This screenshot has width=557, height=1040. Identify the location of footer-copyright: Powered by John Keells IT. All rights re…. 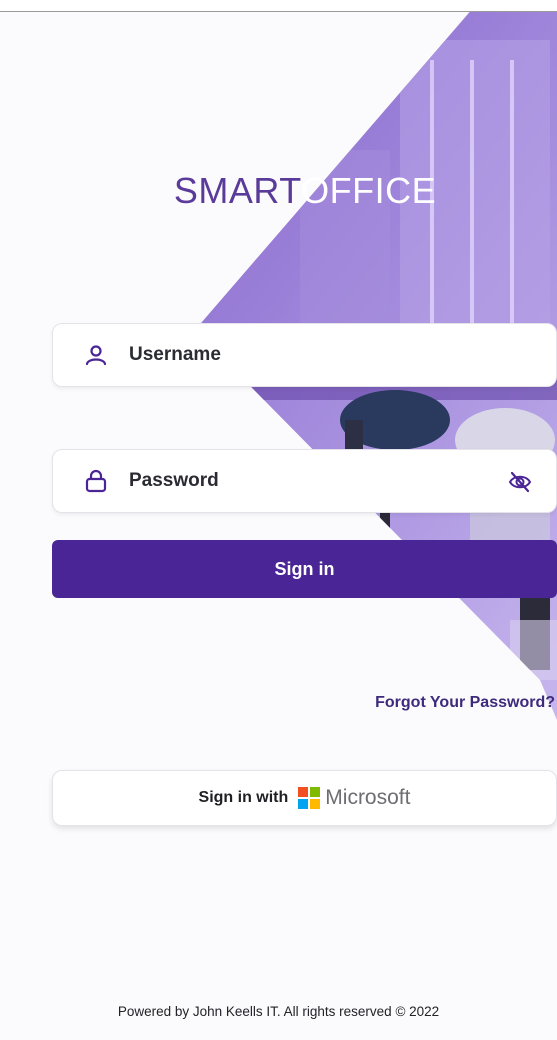
(278, 1011).